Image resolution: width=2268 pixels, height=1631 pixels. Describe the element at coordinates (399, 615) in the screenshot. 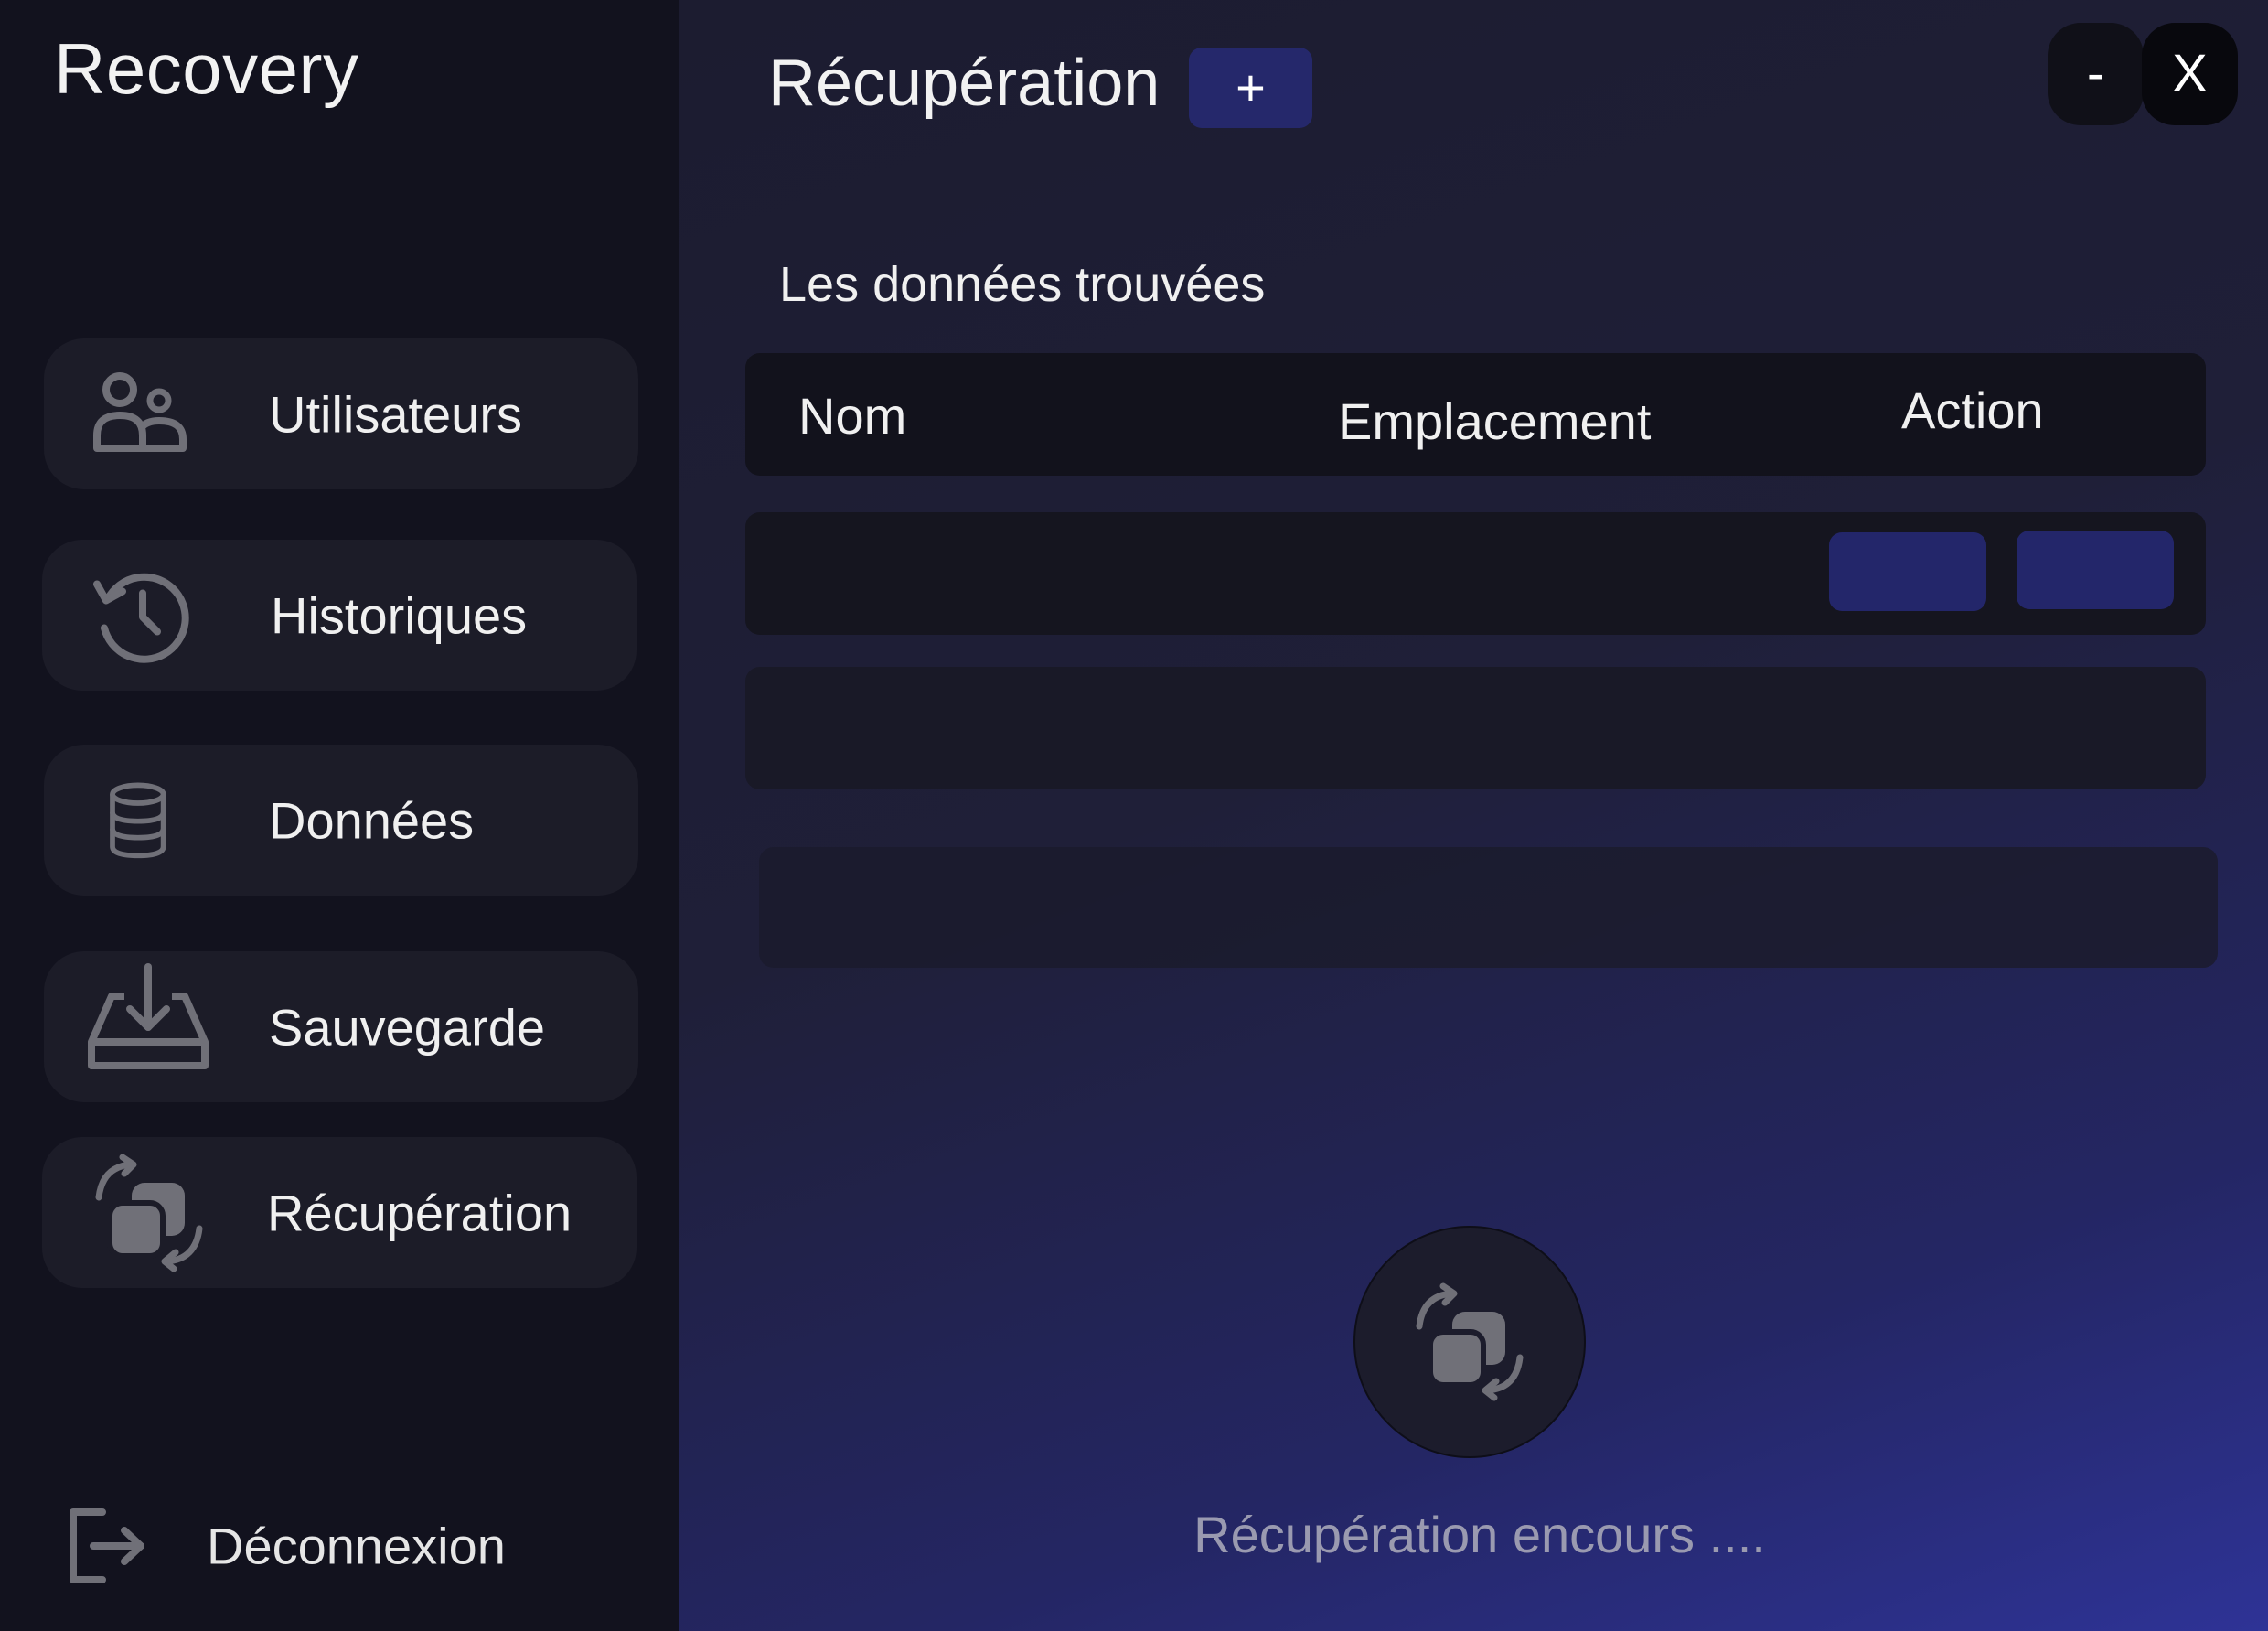

I see `sidebar-item-label: Historiques` at that location.